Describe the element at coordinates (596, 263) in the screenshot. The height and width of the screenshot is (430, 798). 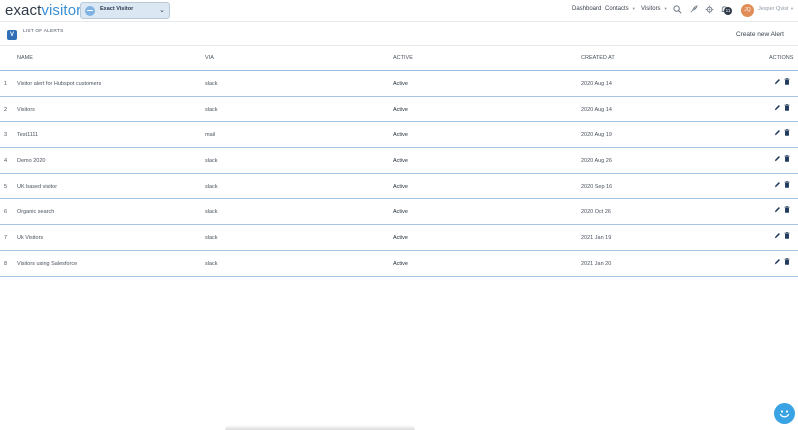
I see `alert-created-date: 2021 Jan 20` at that location.